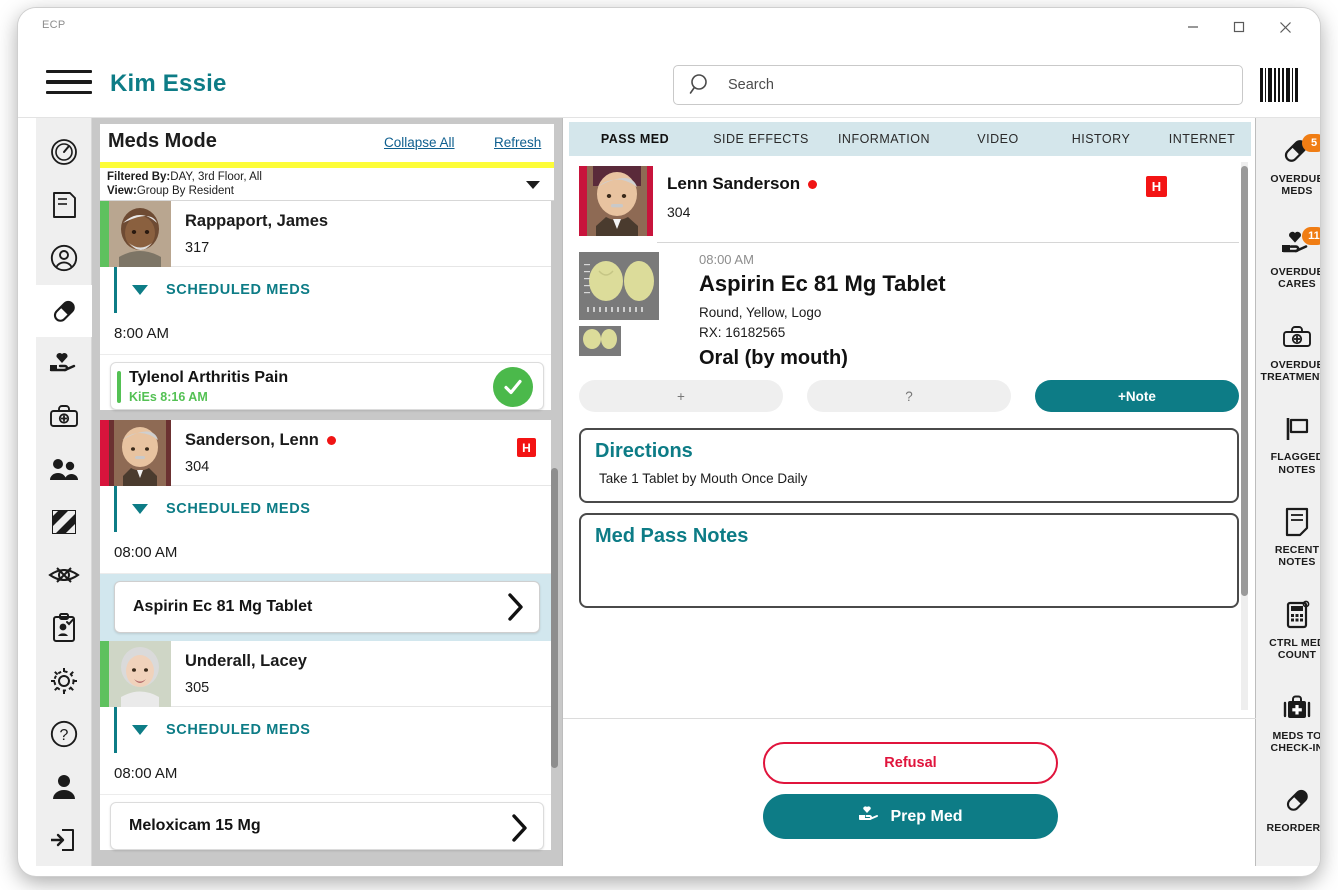 The image size is (1338, 890). What do you see at coordinates (362, 674) in the screenshot?
I see `resident-info: Underall, Lacey 305` at bounding box center [362, 674].